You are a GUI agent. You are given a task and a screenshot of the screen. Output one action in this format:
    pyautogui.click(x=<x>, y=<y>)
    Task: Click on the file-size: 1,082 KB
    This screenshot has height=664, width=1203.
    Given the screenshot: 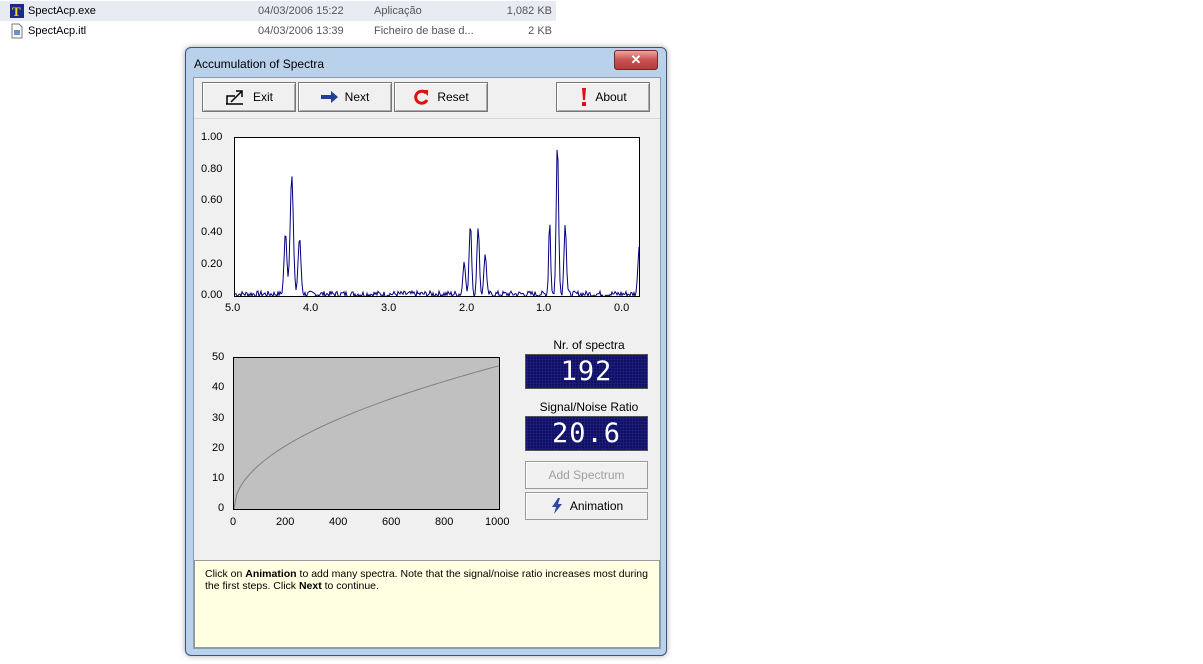 What is the action you would take?
    pyautogui.click(x=529, y=11)
    